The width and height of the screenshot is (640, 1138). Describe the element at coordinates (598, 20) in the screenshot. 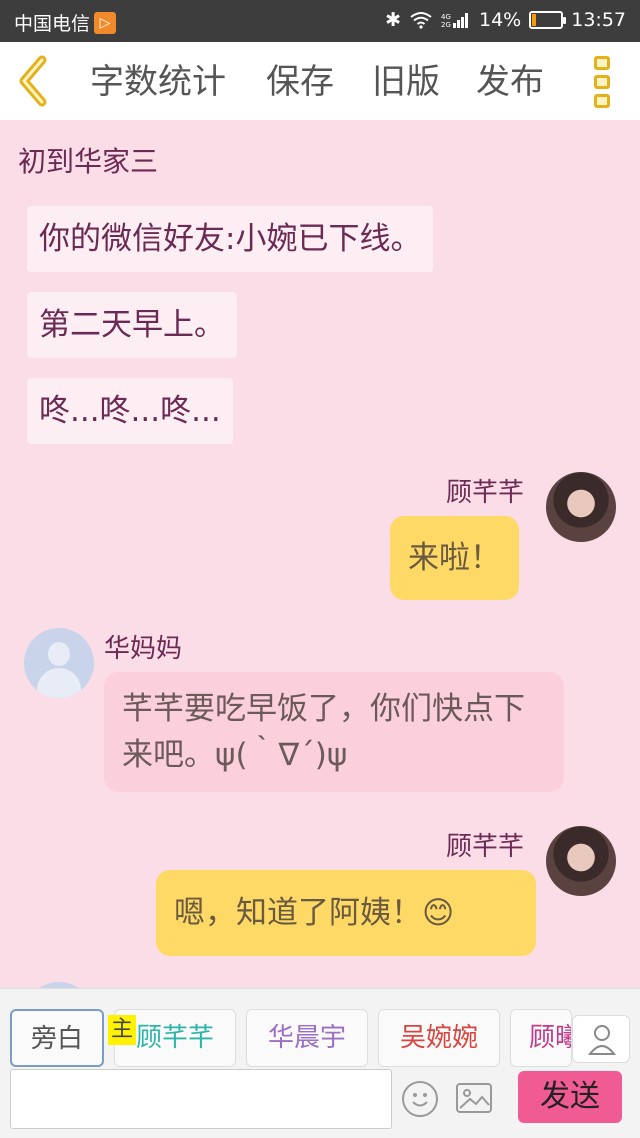

I see `clock: 13:57` at that location.